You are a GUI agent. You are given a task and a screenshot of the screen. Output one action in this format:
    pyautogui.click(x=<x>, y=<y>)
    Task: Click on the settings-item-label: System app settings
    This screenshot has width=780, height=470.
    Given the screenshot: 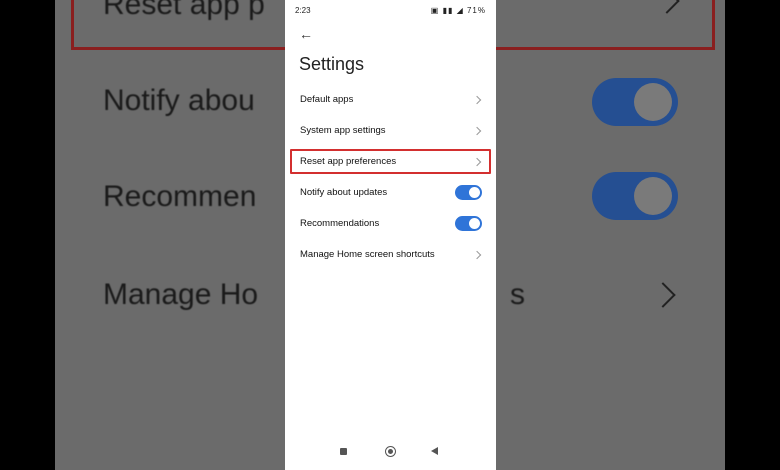 What is the action you would take?
    pyautogui.click(x=343, y=130)
    